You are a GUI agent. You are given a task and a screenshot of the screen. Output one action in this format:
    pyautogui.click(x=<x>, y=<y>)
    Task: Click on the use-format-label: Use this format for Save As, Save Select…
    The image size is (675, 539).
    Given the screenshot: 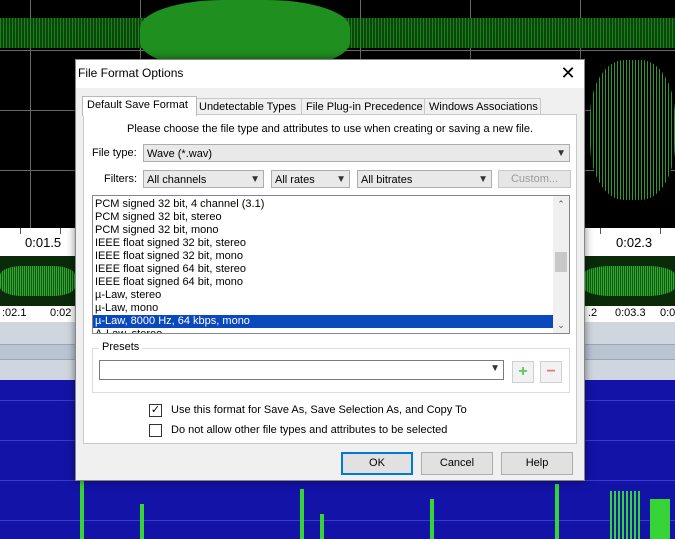 What is the action you would take?
    pyautogui.click(x=319, y=410)
    